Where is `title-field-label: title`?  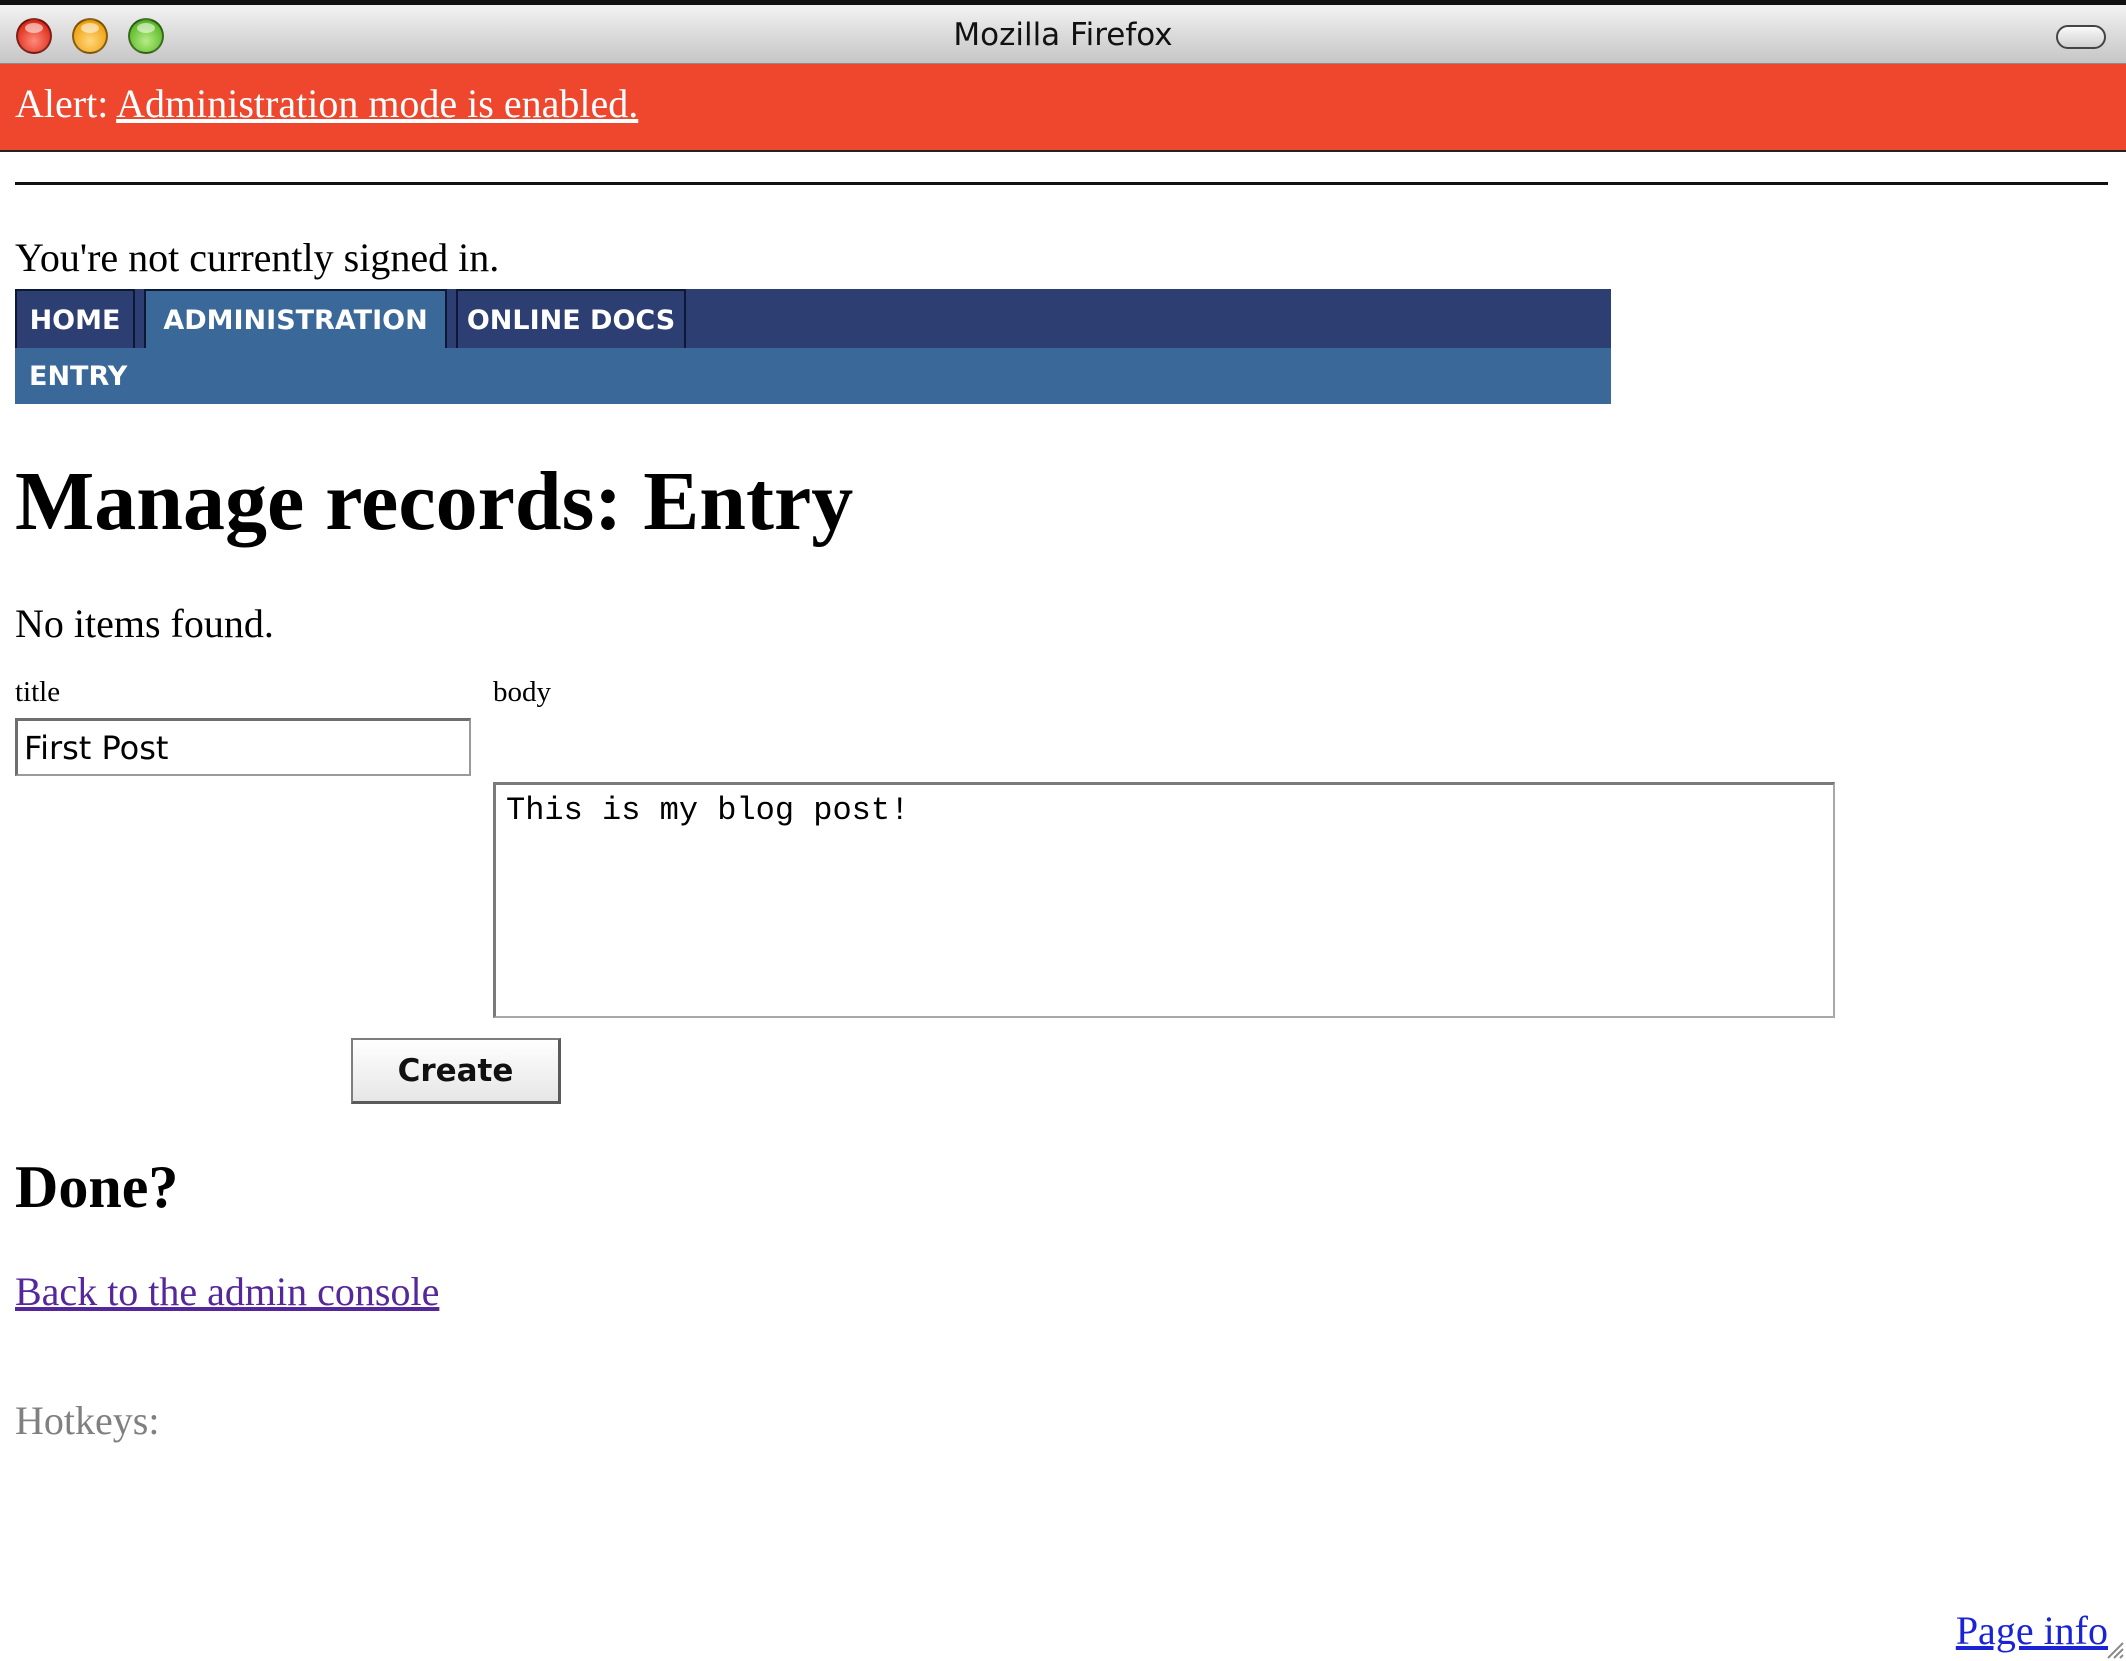 title-field-label: title is located at coordinates (38, 692).